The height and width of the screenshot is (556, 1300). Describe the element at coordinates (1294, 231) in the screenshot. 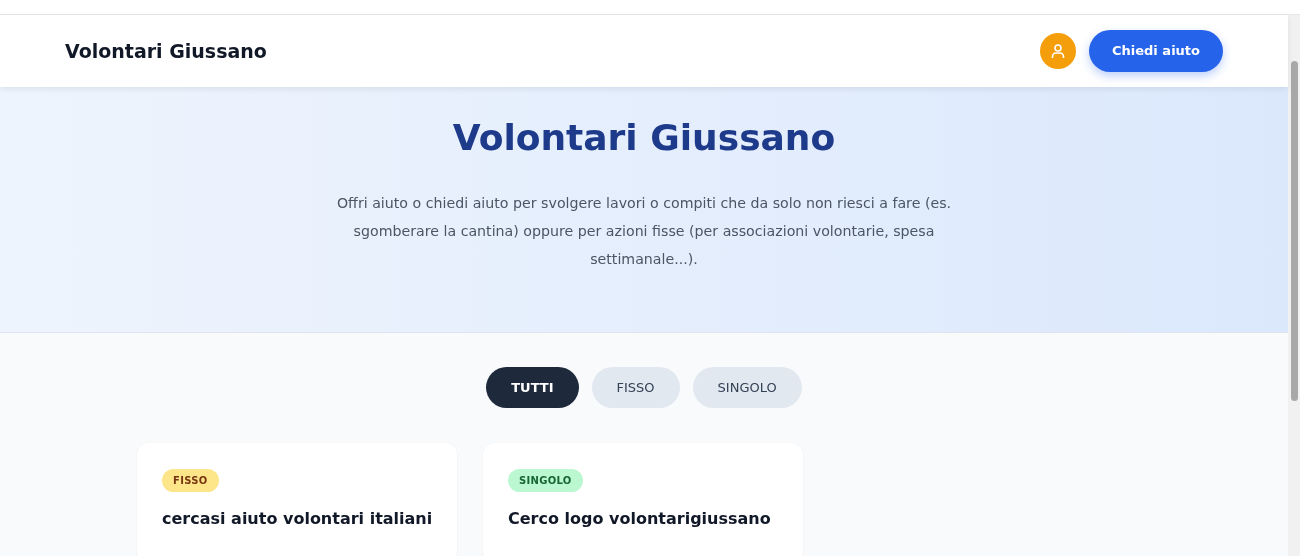

I see `scrollbar-thumb` at that location.